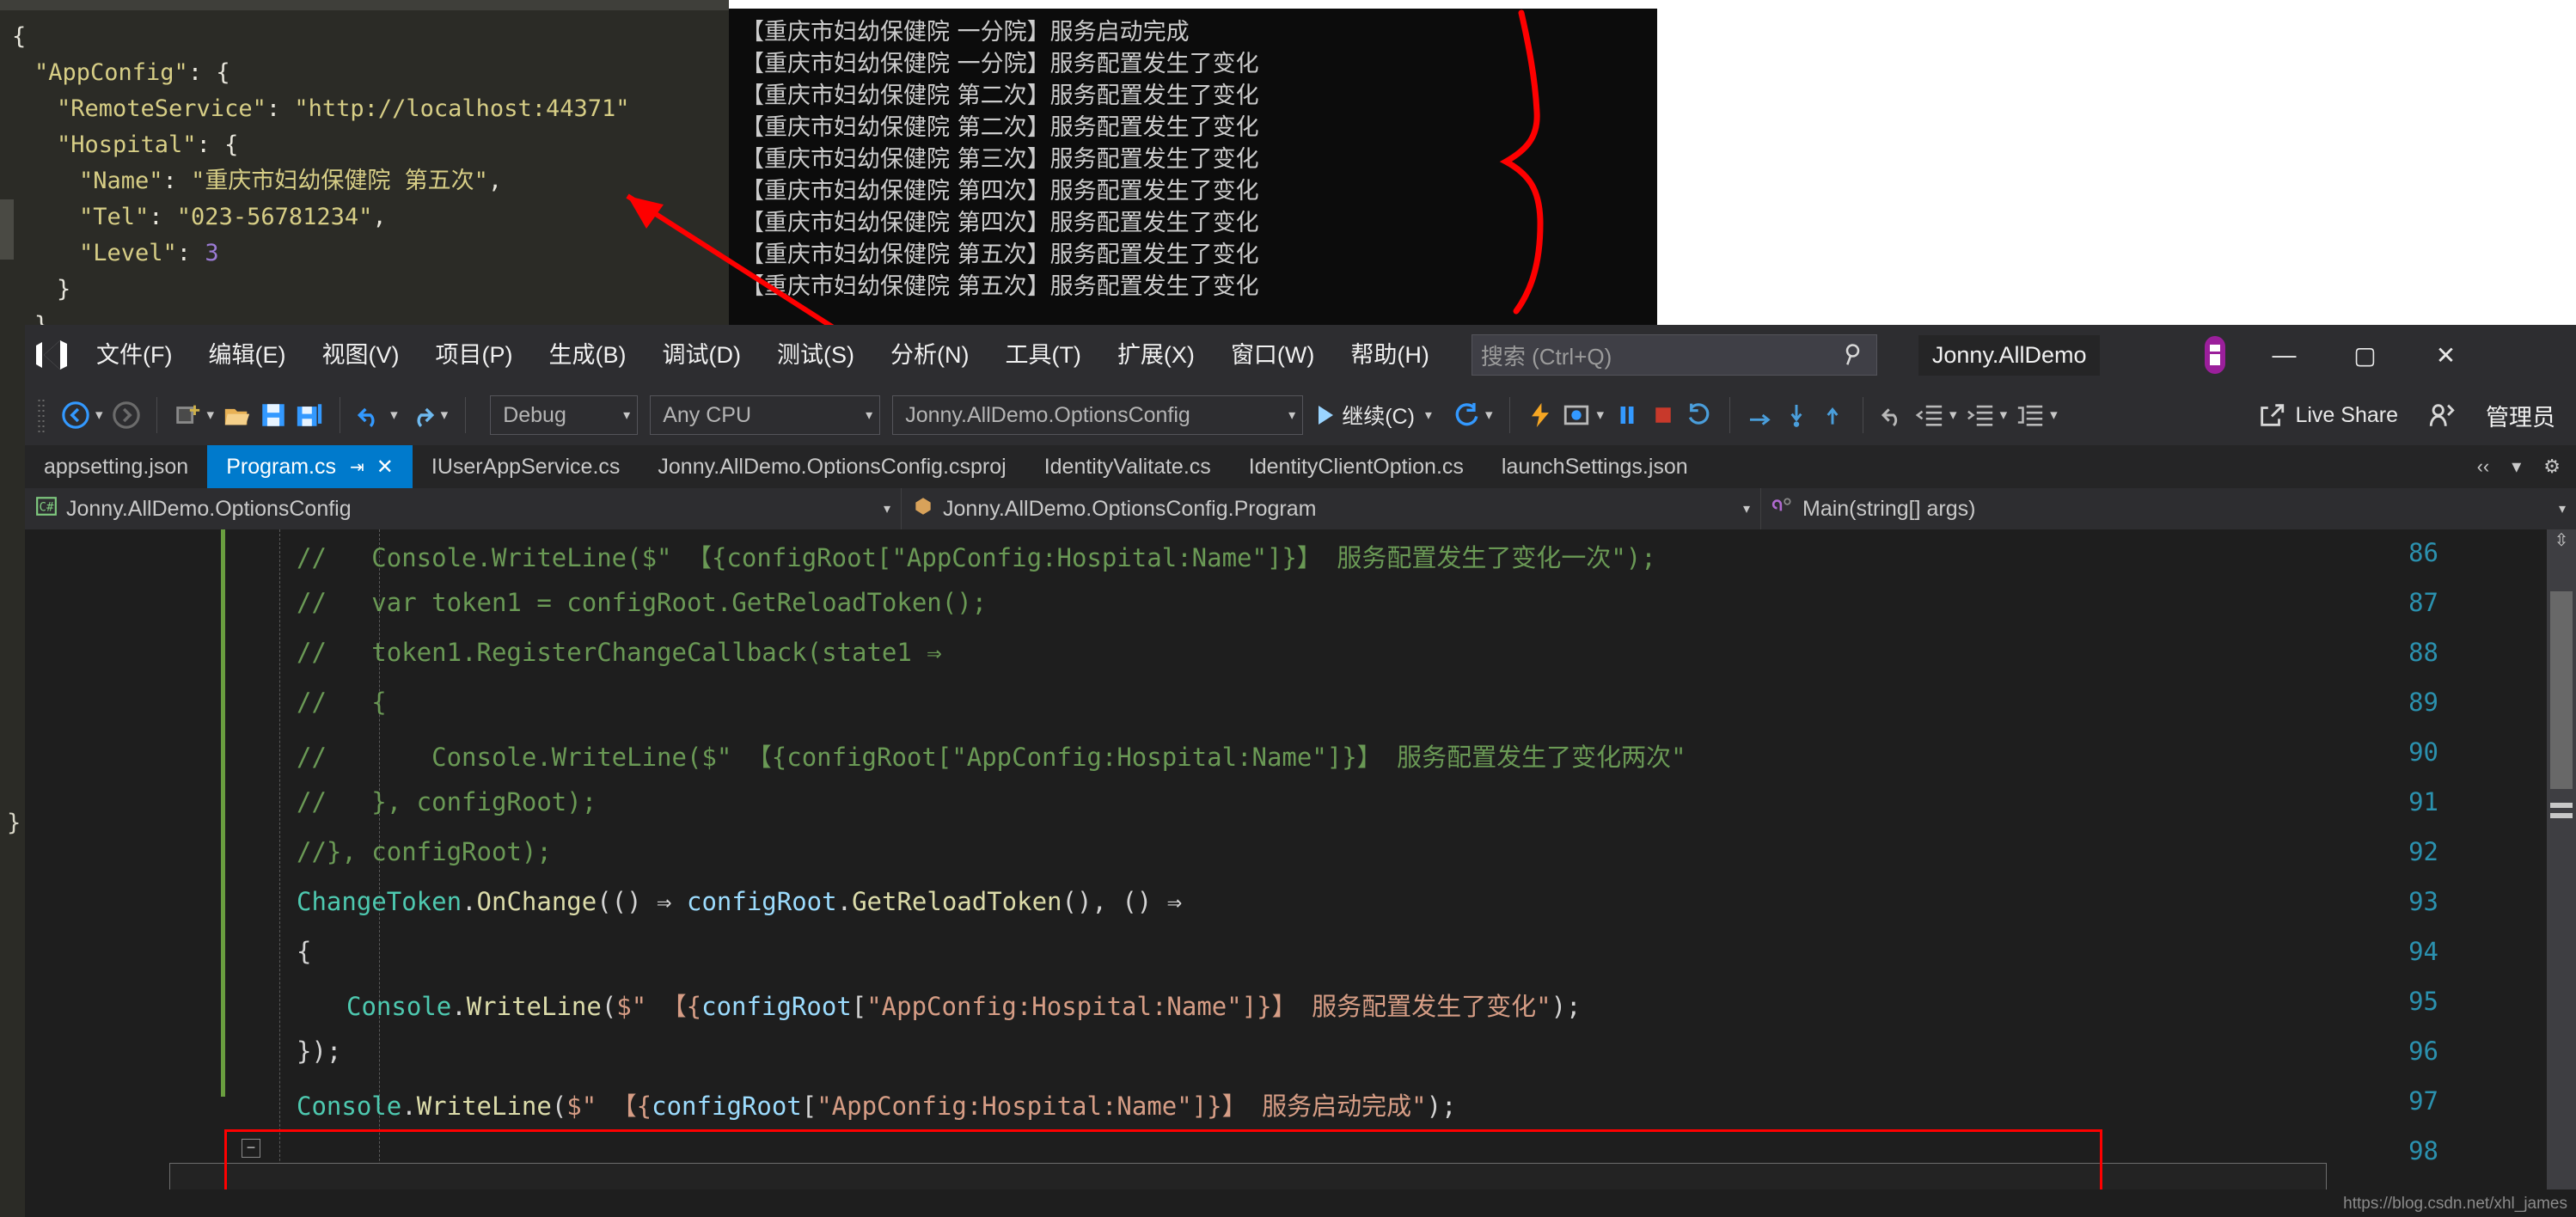 This screenshot has height=1217, width=2576. I want to click on restart-debug-icon, so click(1699, 415).